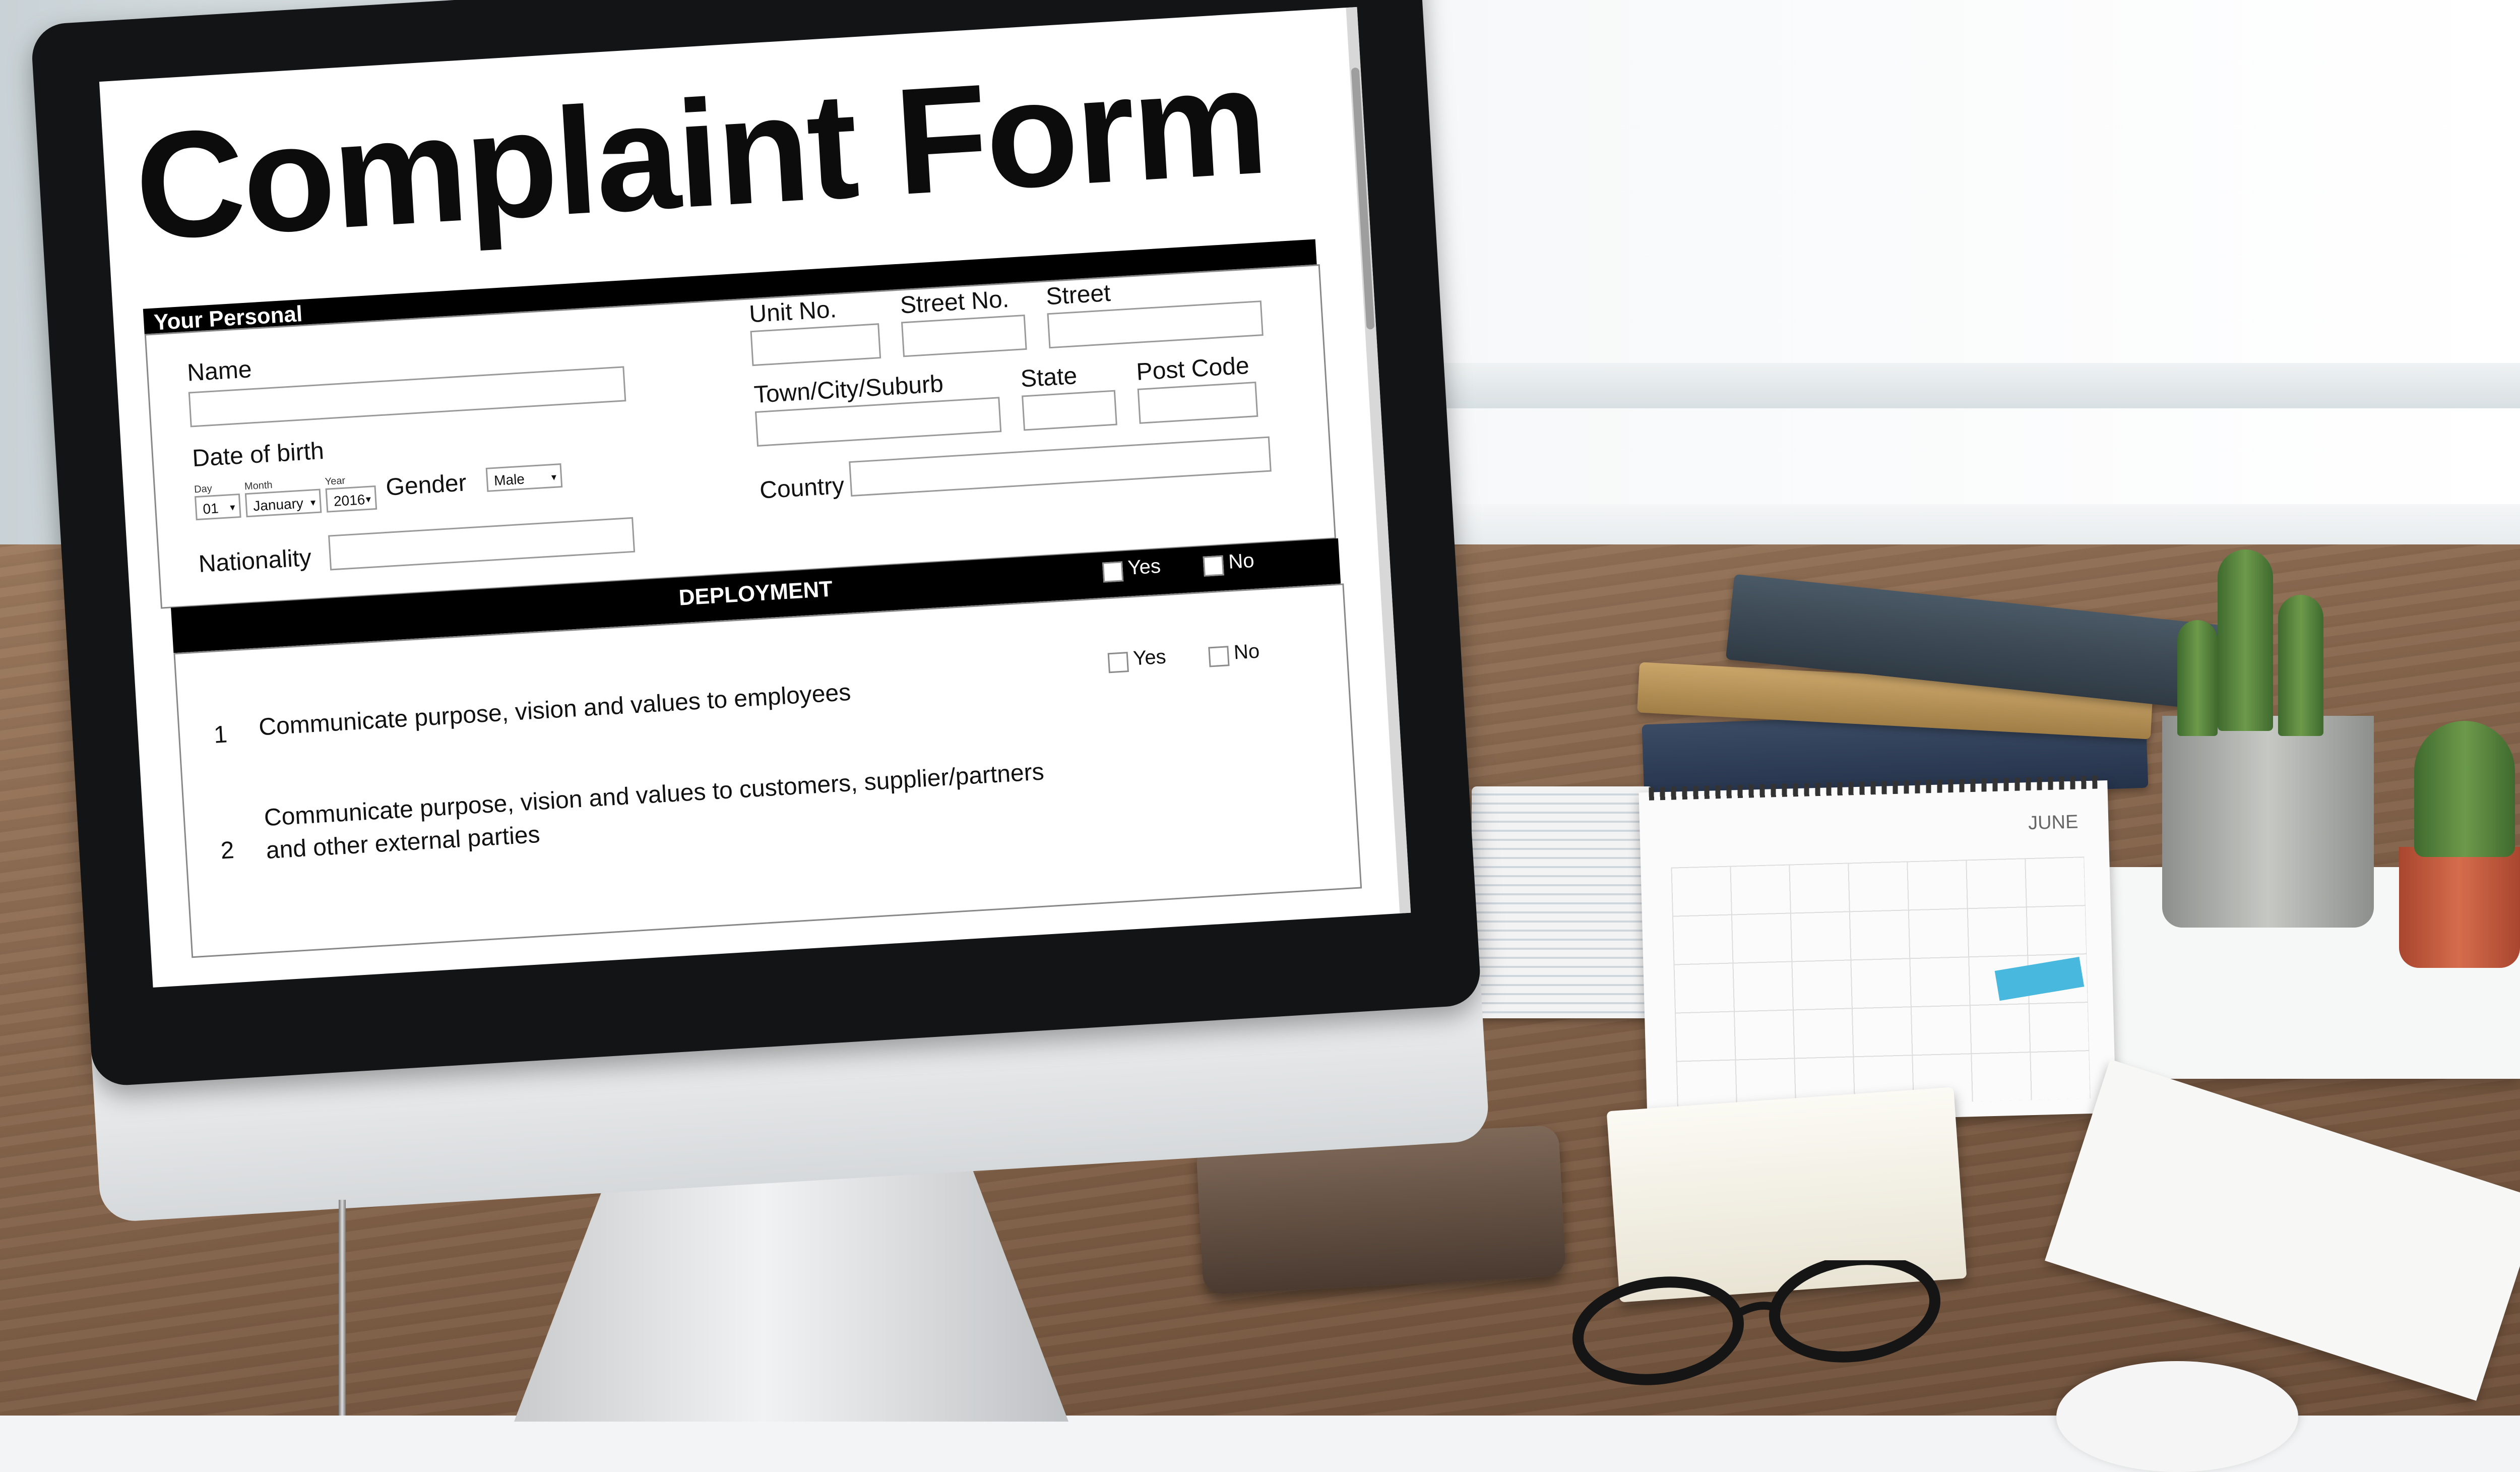 Image resolution: width=2520 pixels, height=1472 pixels. Describe the element at coordinates (509, 480) in the screenshot. I see `gender-value: Male` at that location.